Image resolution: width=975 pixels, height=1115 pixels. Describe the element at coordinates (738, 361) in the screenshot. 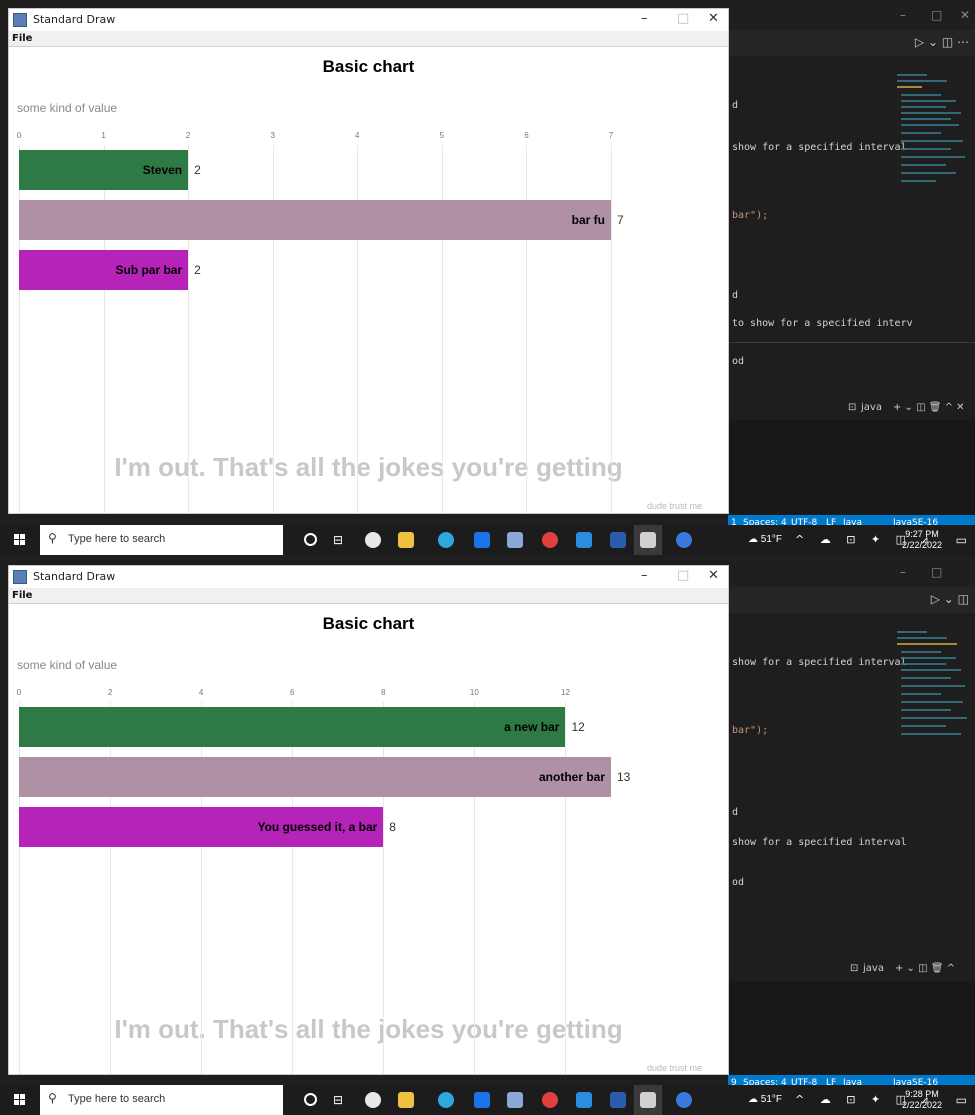

I see `code-line: od` at that location.